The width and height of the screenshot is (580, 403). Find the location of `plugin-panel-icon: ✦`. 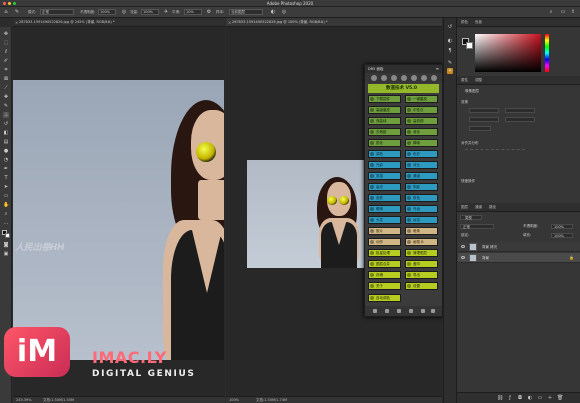

plugin-panel-icon: ✦ is located at coordinates (450, 71).